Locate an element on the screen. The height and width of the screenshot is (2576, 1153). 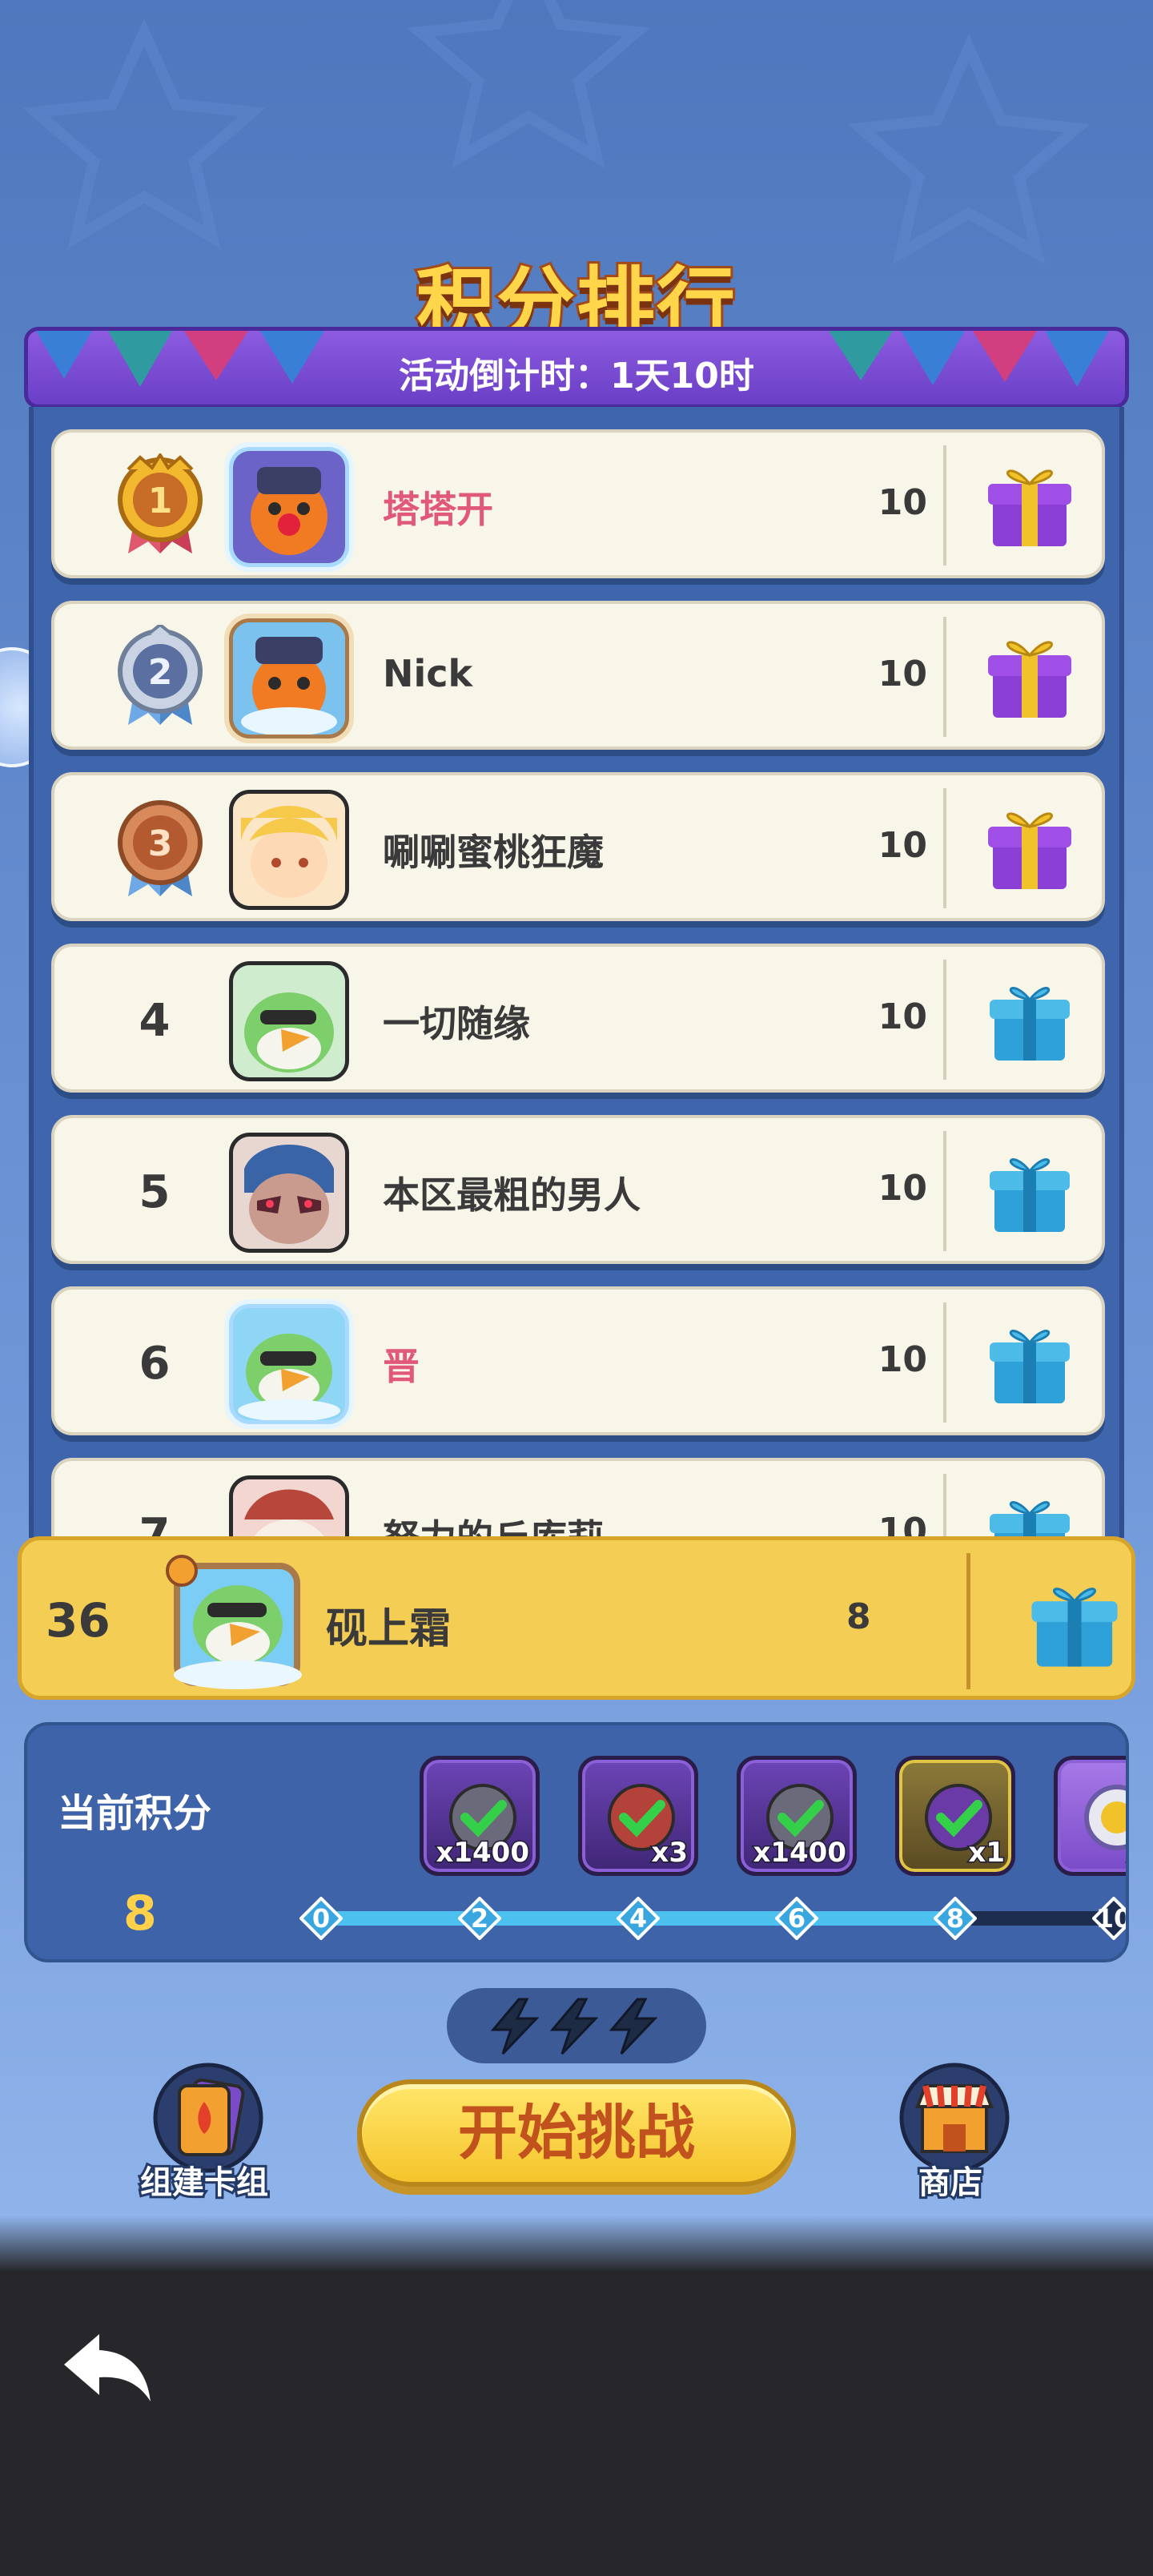
countdown-banner: 活动倒计时：1天10时 is located at coordinates (576, 368).